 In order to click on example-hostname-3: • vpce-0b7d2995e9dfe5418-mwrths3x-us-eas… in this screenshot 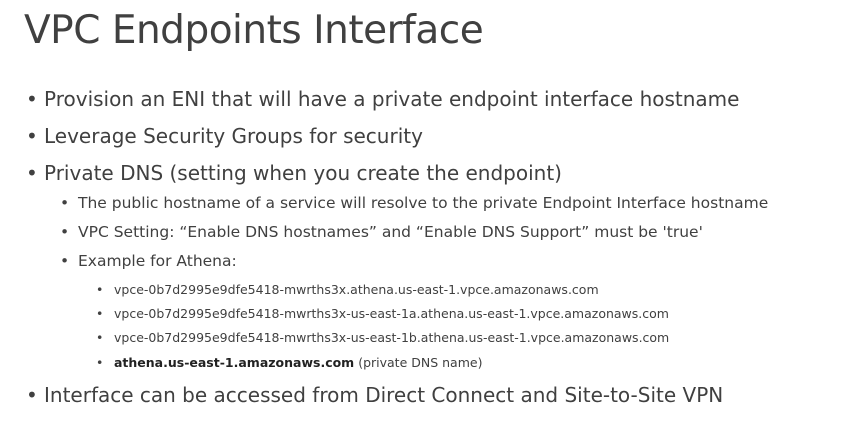, I will do `click(382, 337)`.